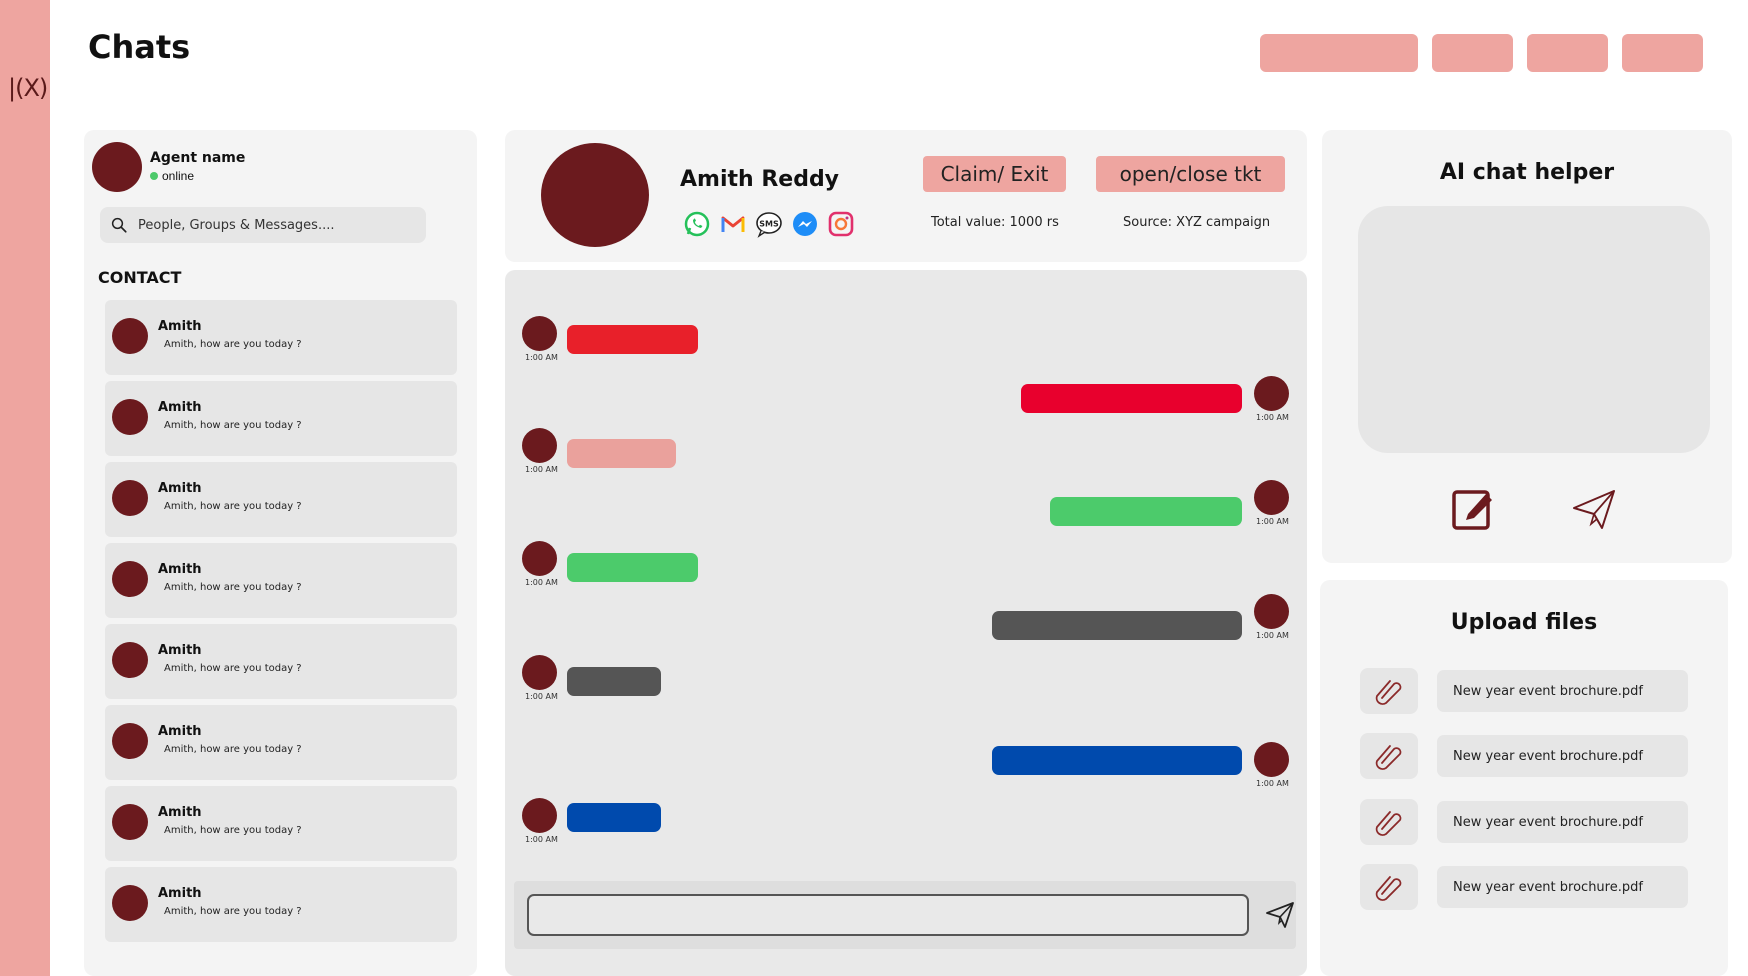  I want to click on gmail-icon, so click(733, 224).